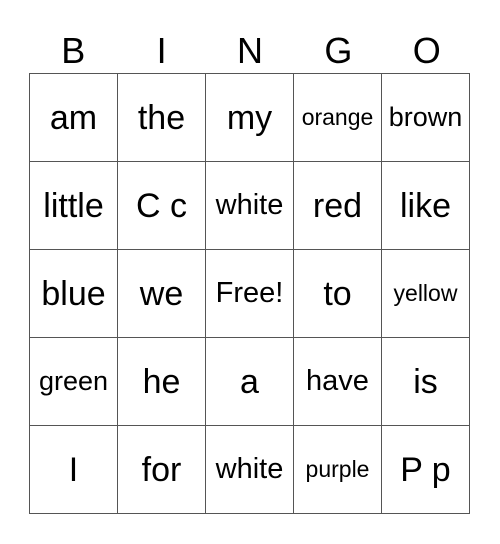  What do you see at coordinates (161, 205) in the screenshot?
I see `bingo-cell: C c` at bounding box center [161, 205].